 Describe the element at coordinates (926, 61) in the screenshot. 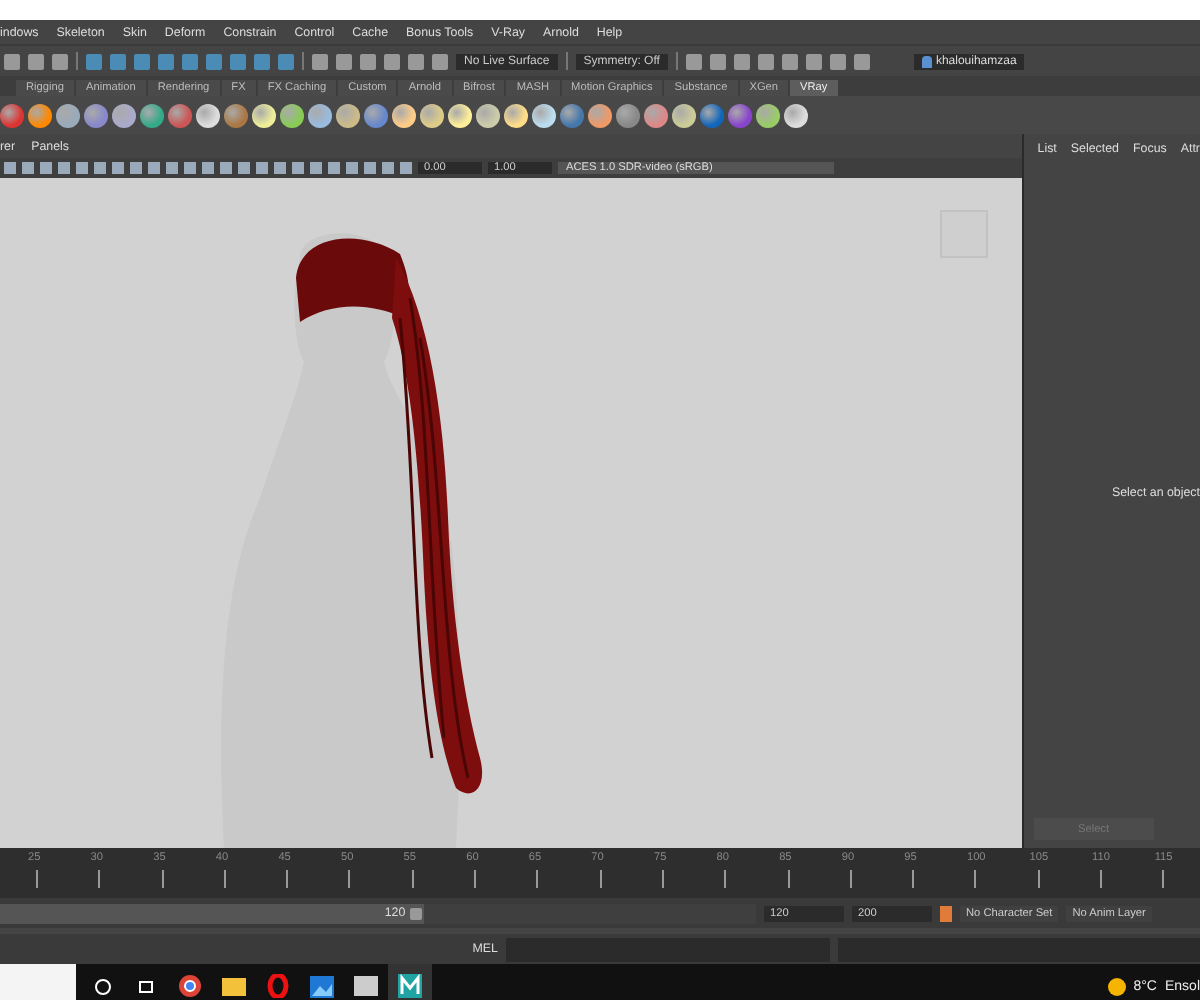

I see `person-icon` at that location.